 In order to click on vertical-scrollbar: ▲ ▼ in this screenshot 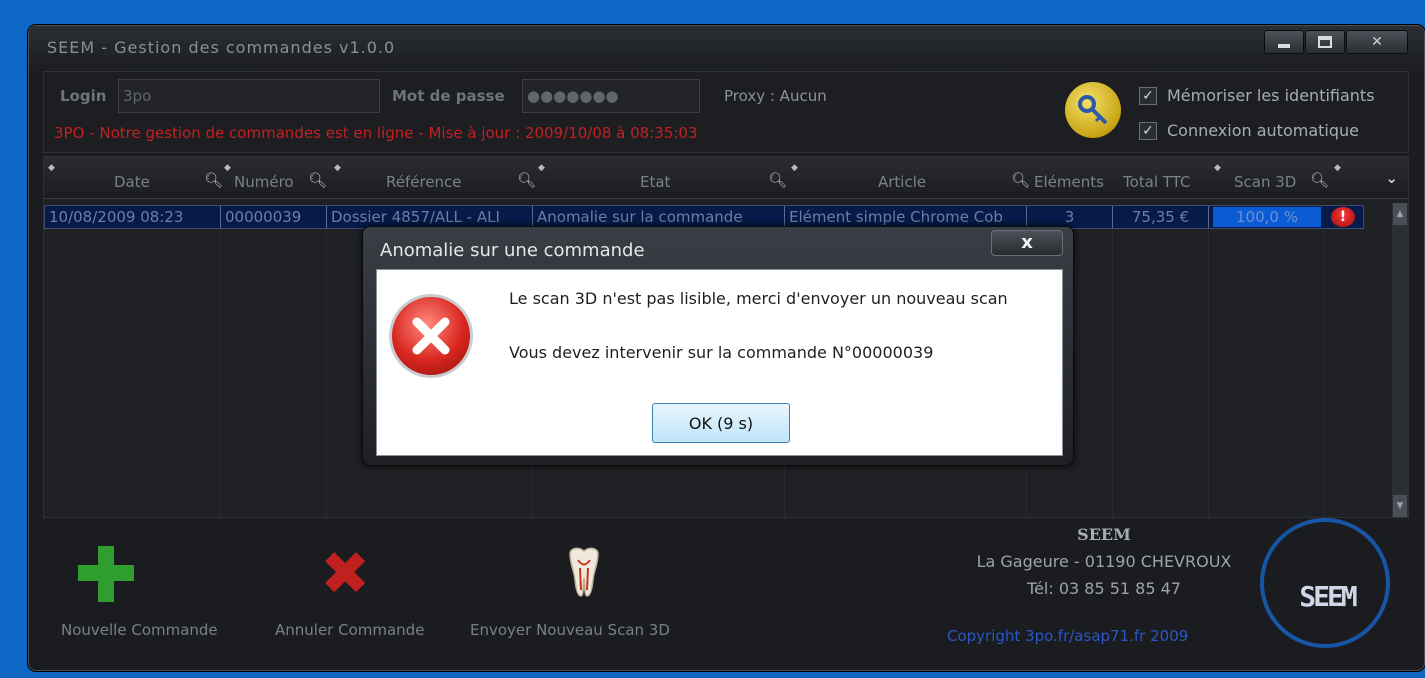, I will do `click(1400, 360)`.